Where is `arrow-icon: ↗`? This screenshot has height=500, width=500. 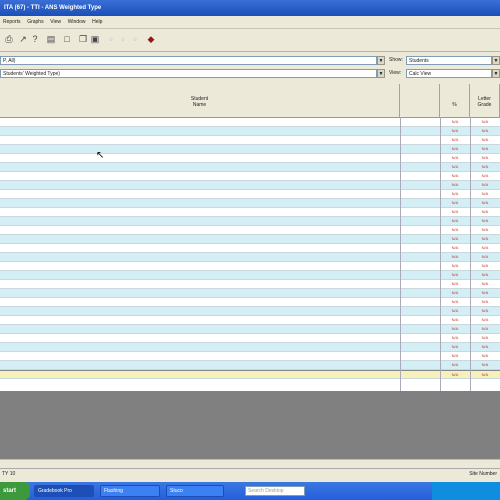
arrow-icon: ↗ is located at coordinates (23, 39).